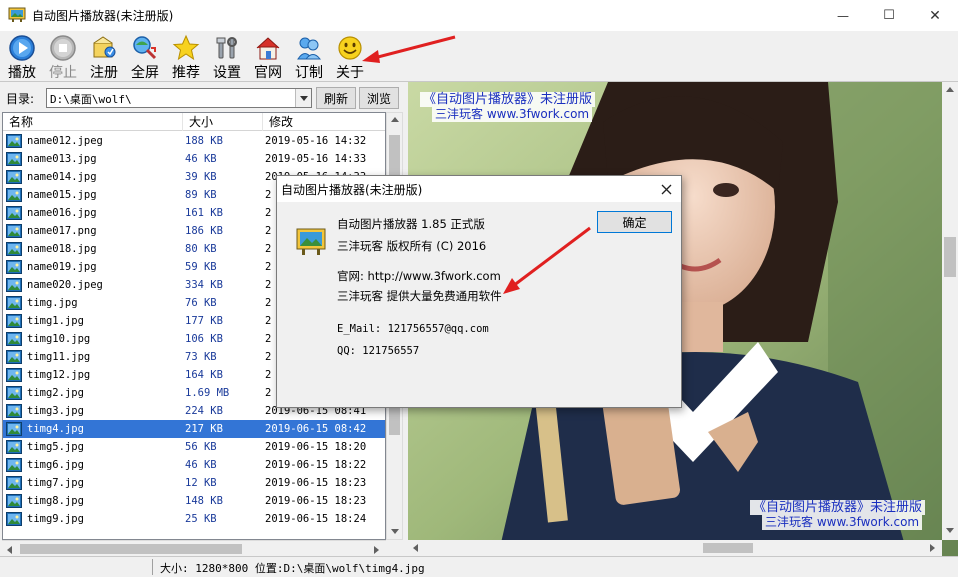 This screenshot has width=958, height=577. Describe the element at coordinates (476, 164) in the screenshot. I see `annotation-arrows` at that location.